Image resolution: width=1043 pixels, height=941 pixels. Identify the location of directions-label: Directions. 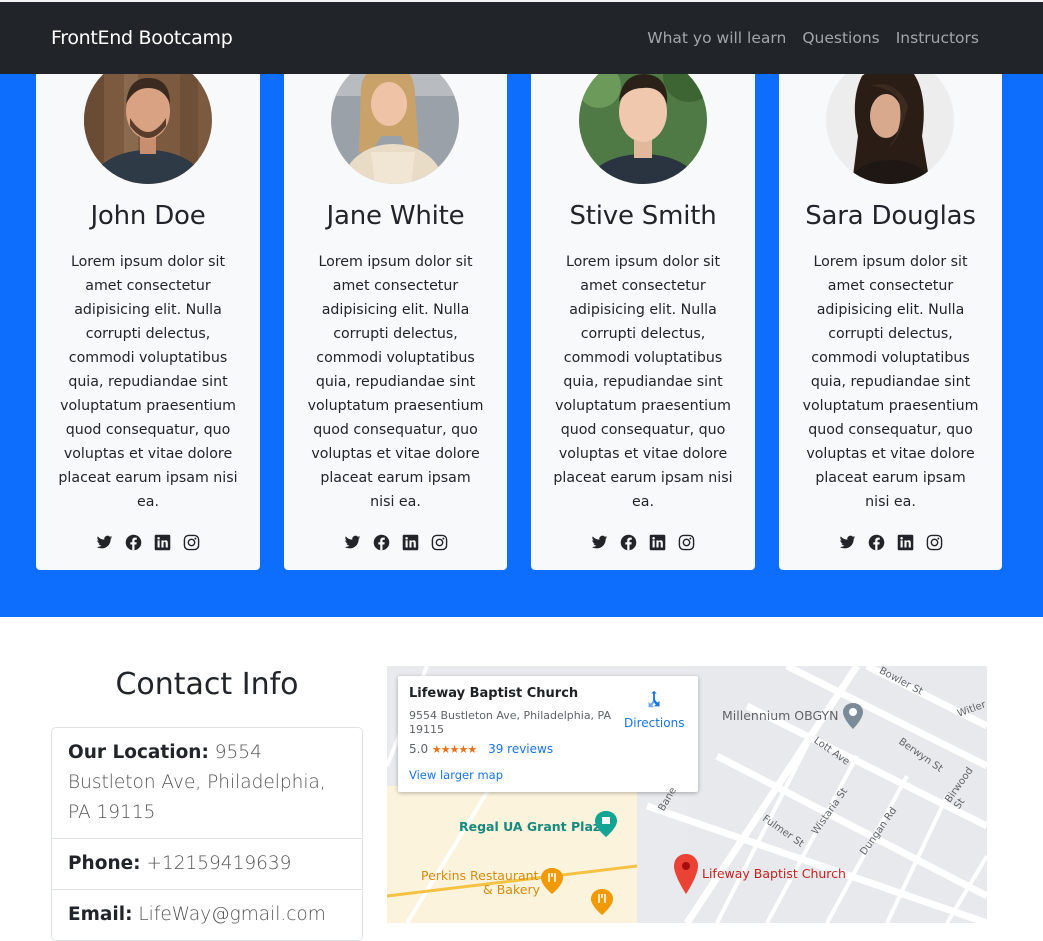
(654, 723).